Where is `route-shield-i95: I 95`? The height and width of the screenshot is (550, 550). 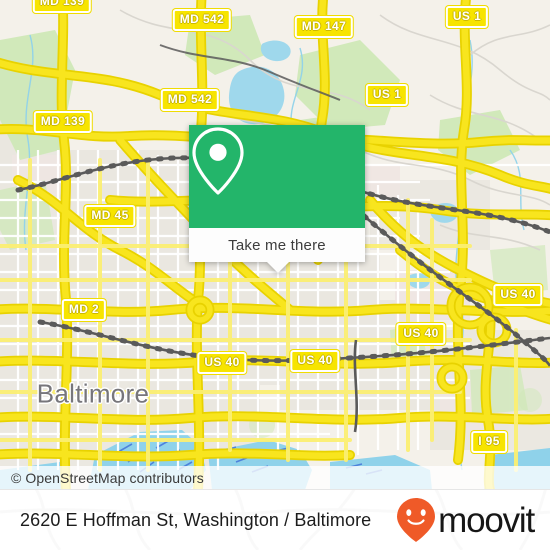
route-shield-i95: I 95 is located at coordinates (489, 442).